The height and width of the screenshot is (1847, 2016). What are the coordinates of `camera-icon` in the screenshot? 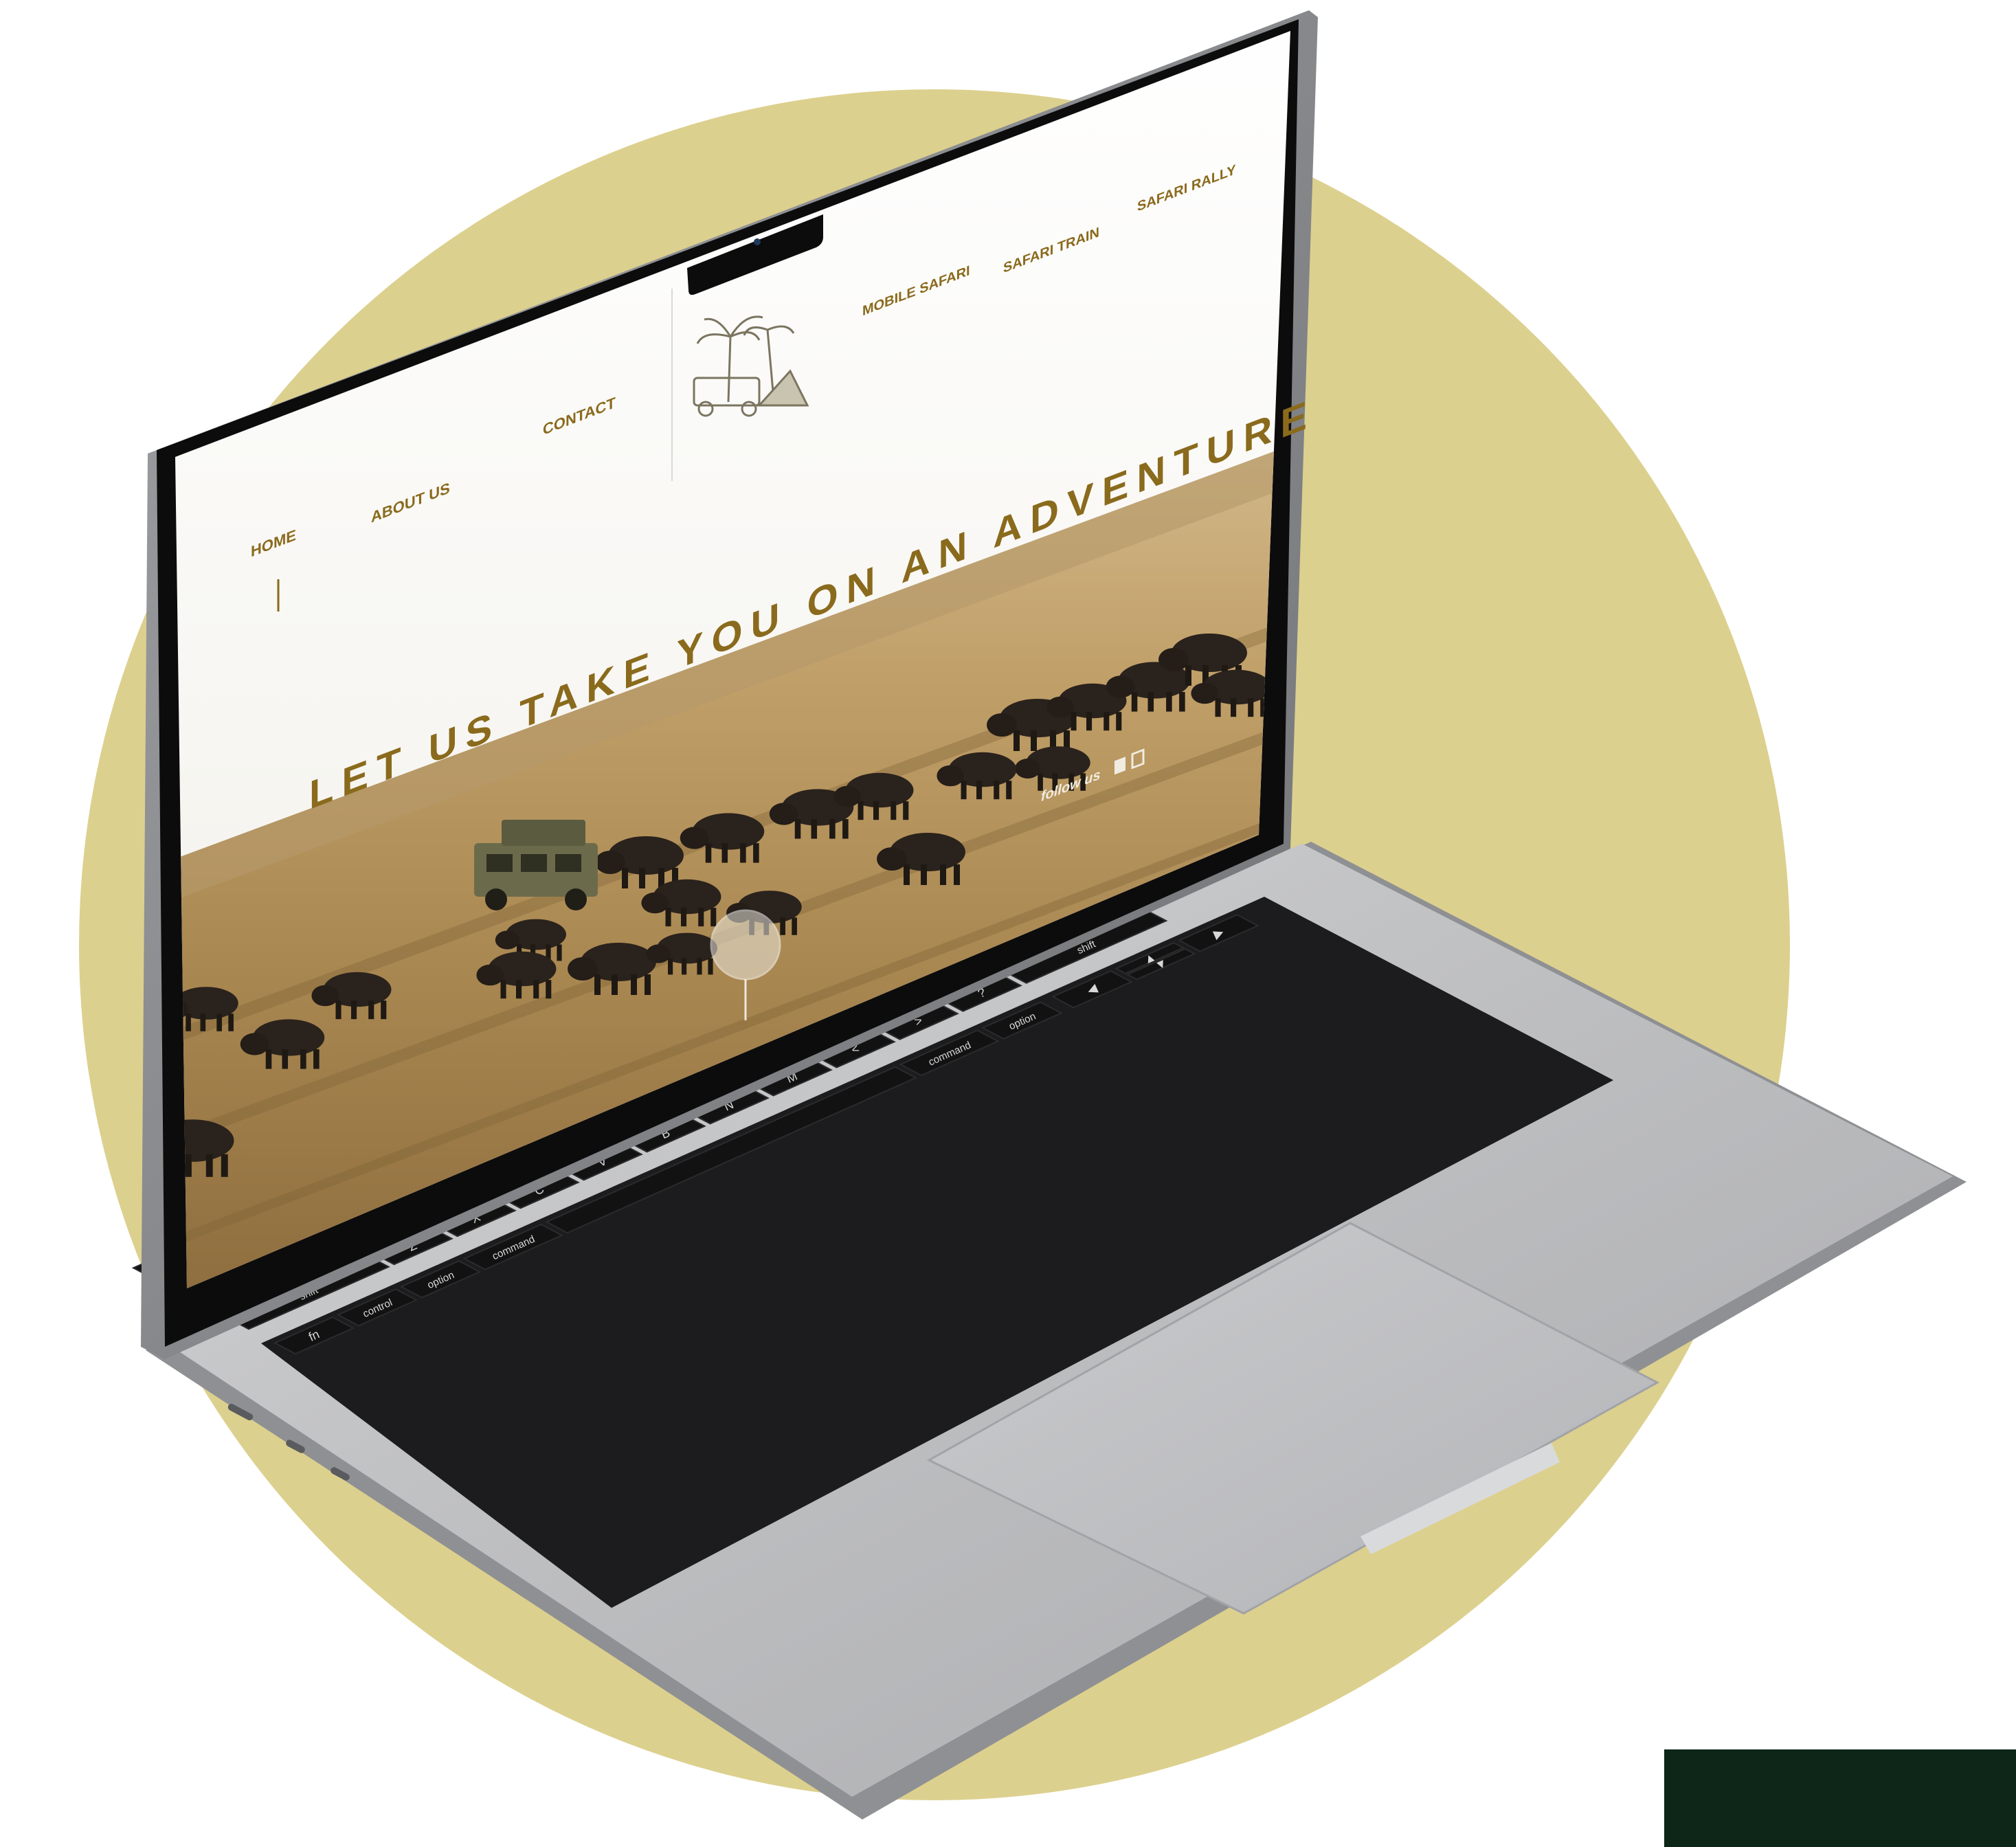 It's located at (758, 241).